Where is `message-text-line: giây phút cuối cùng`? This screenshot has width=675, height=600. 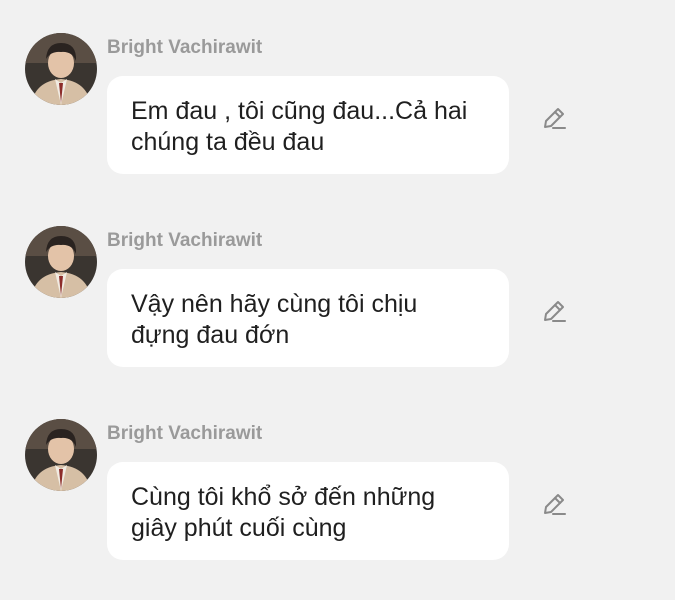 message-text-line: giây phút cuối cùng is located at coordinates (239, 528).